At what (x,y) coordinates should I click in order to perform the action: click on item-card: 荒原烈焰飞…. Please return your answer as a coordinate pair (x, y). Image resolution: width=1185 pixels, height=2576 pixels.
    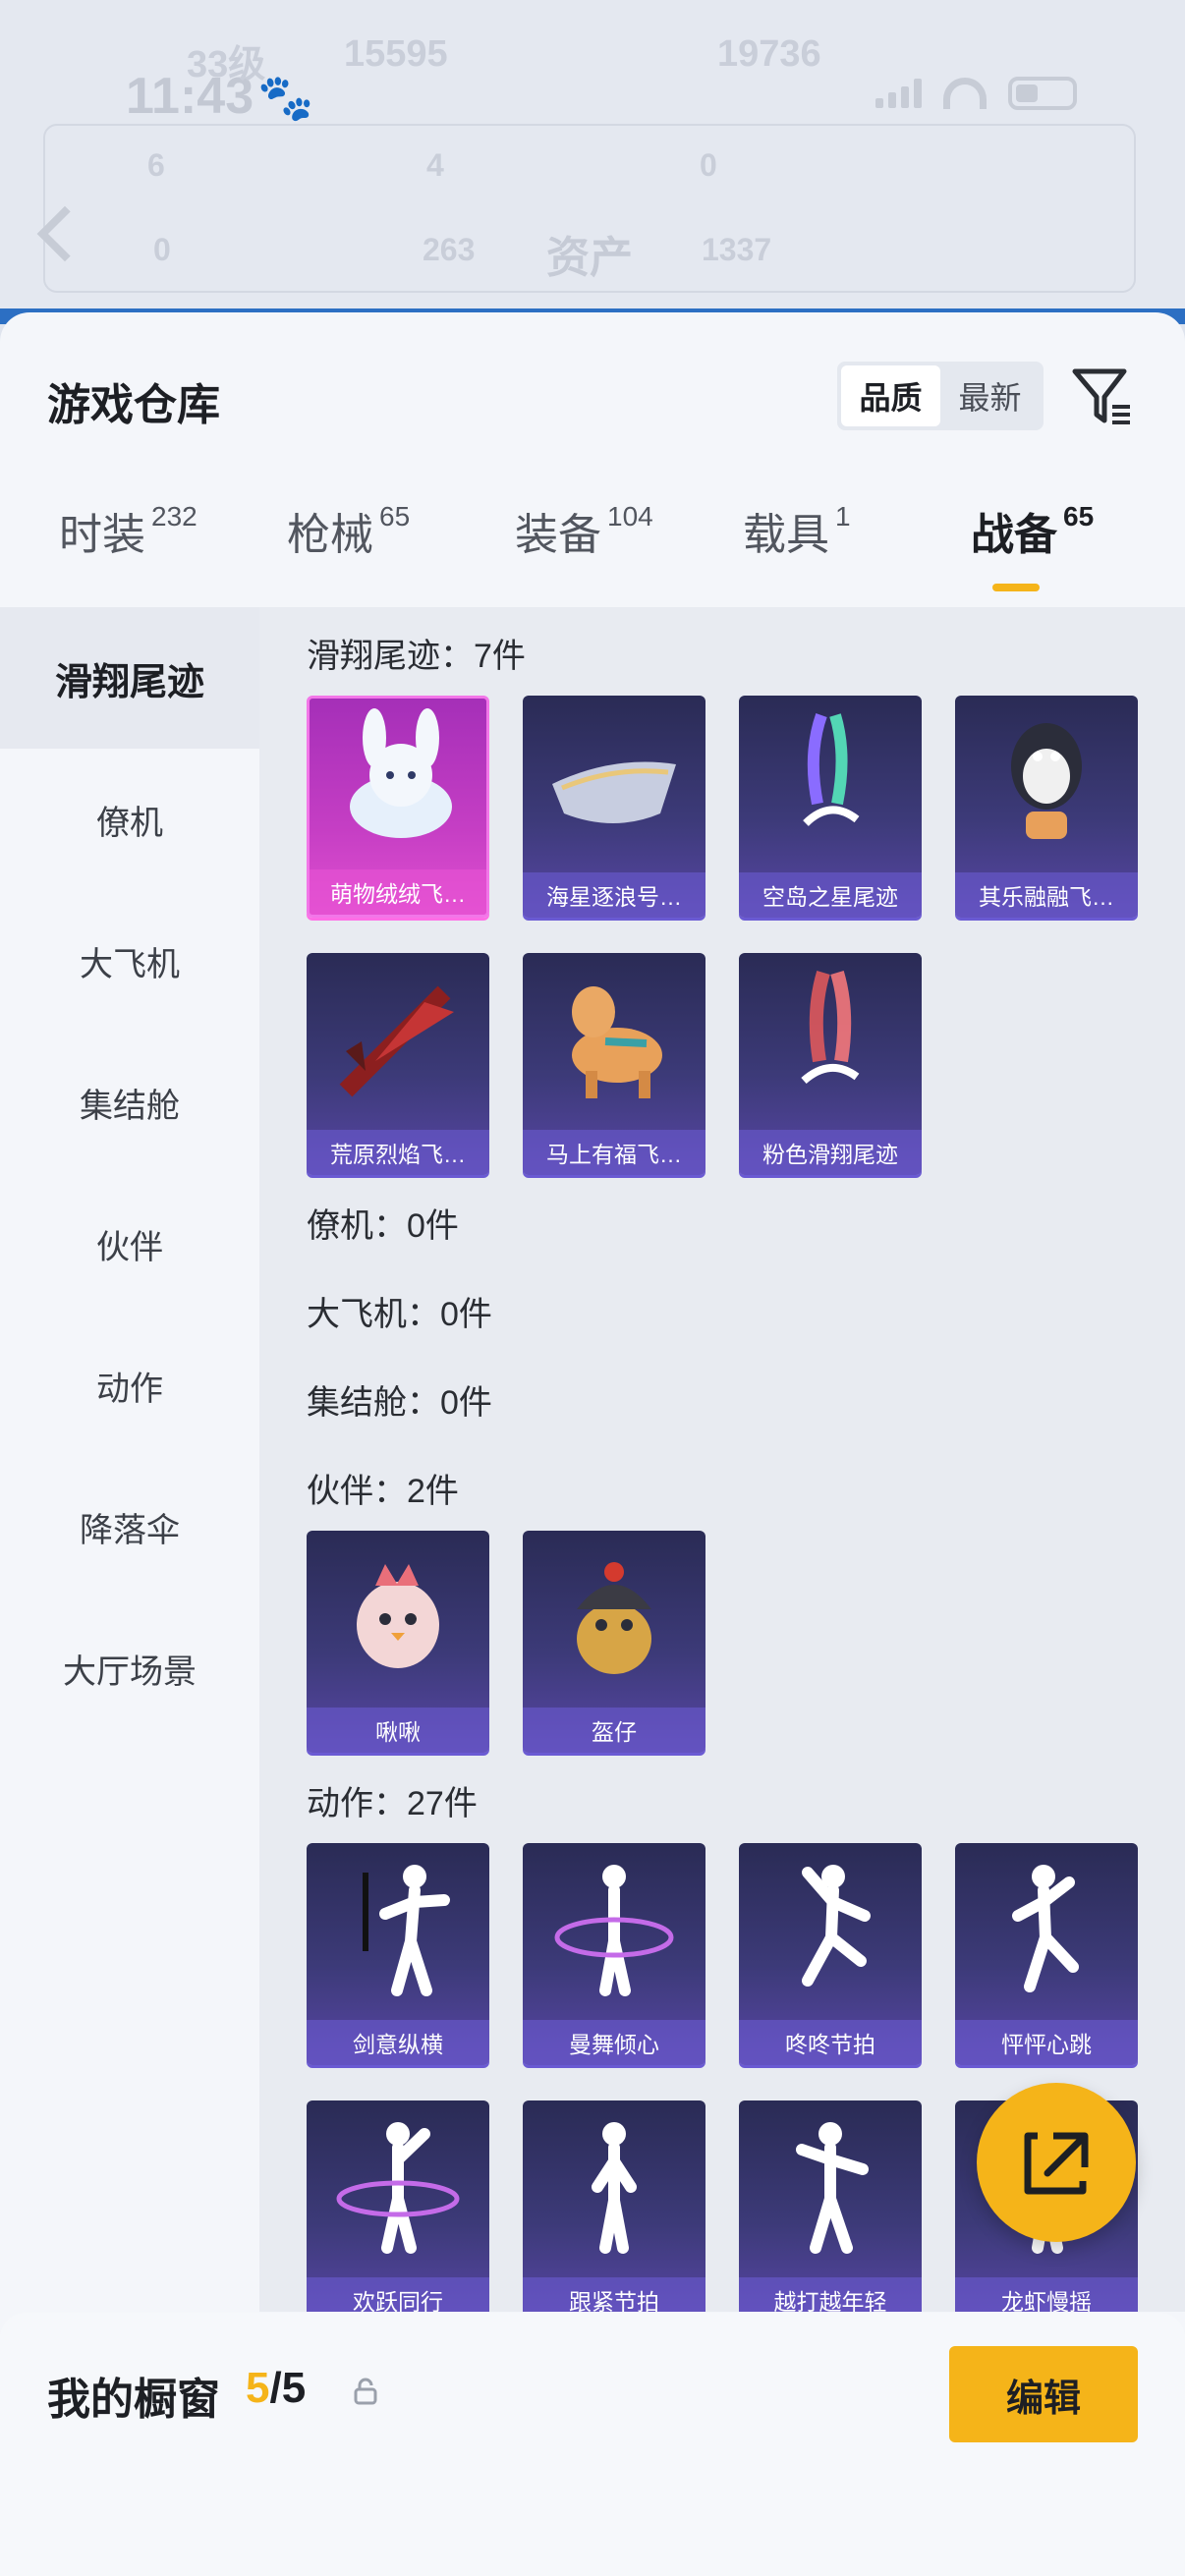
    Looking at the image, I should click on (398, 1064).